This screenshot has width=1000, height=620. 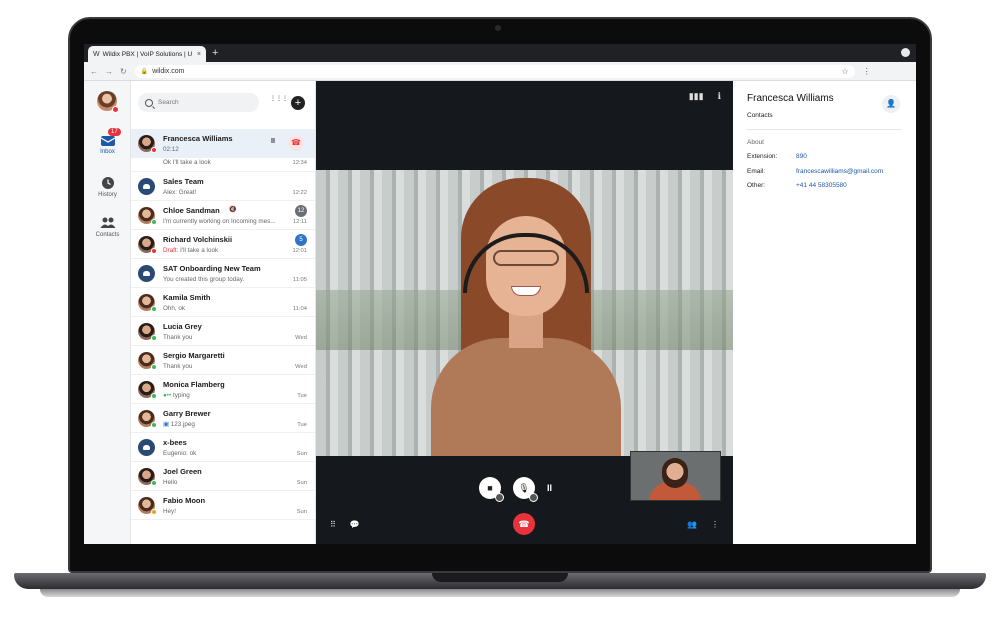 I want to click on end-call-button: ☎, so click(x=524, y=524).